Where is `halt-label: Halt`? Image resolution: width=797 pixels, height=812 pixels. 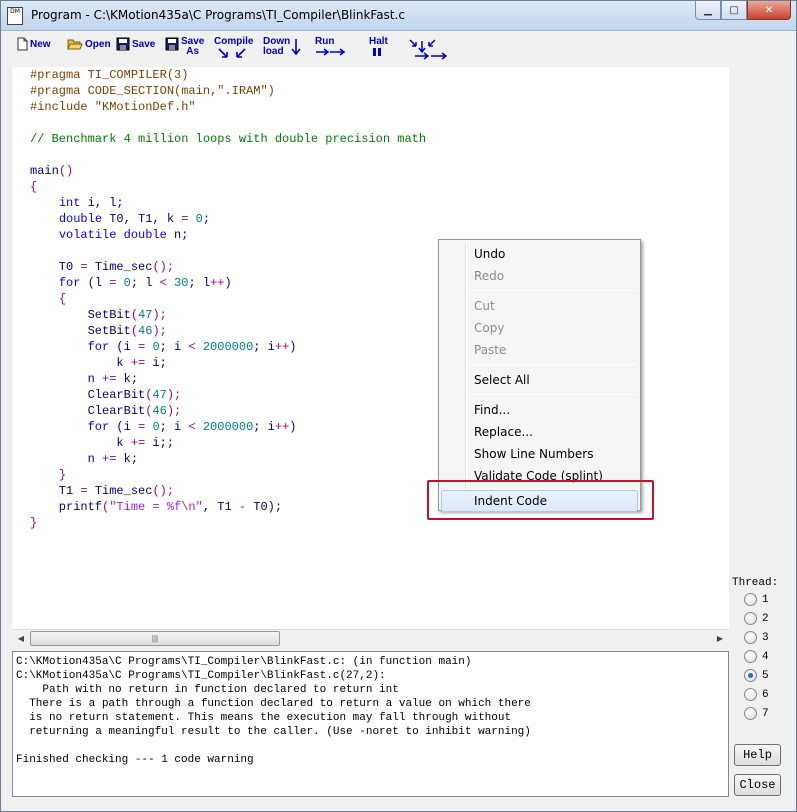 halt-label: Halt is located at coordinates (378, 41).